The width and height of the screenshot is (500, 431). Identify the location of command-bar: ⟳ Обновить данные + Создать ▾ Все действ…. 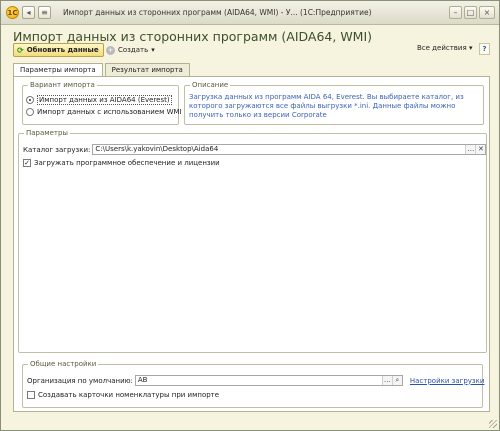
(251, 50).